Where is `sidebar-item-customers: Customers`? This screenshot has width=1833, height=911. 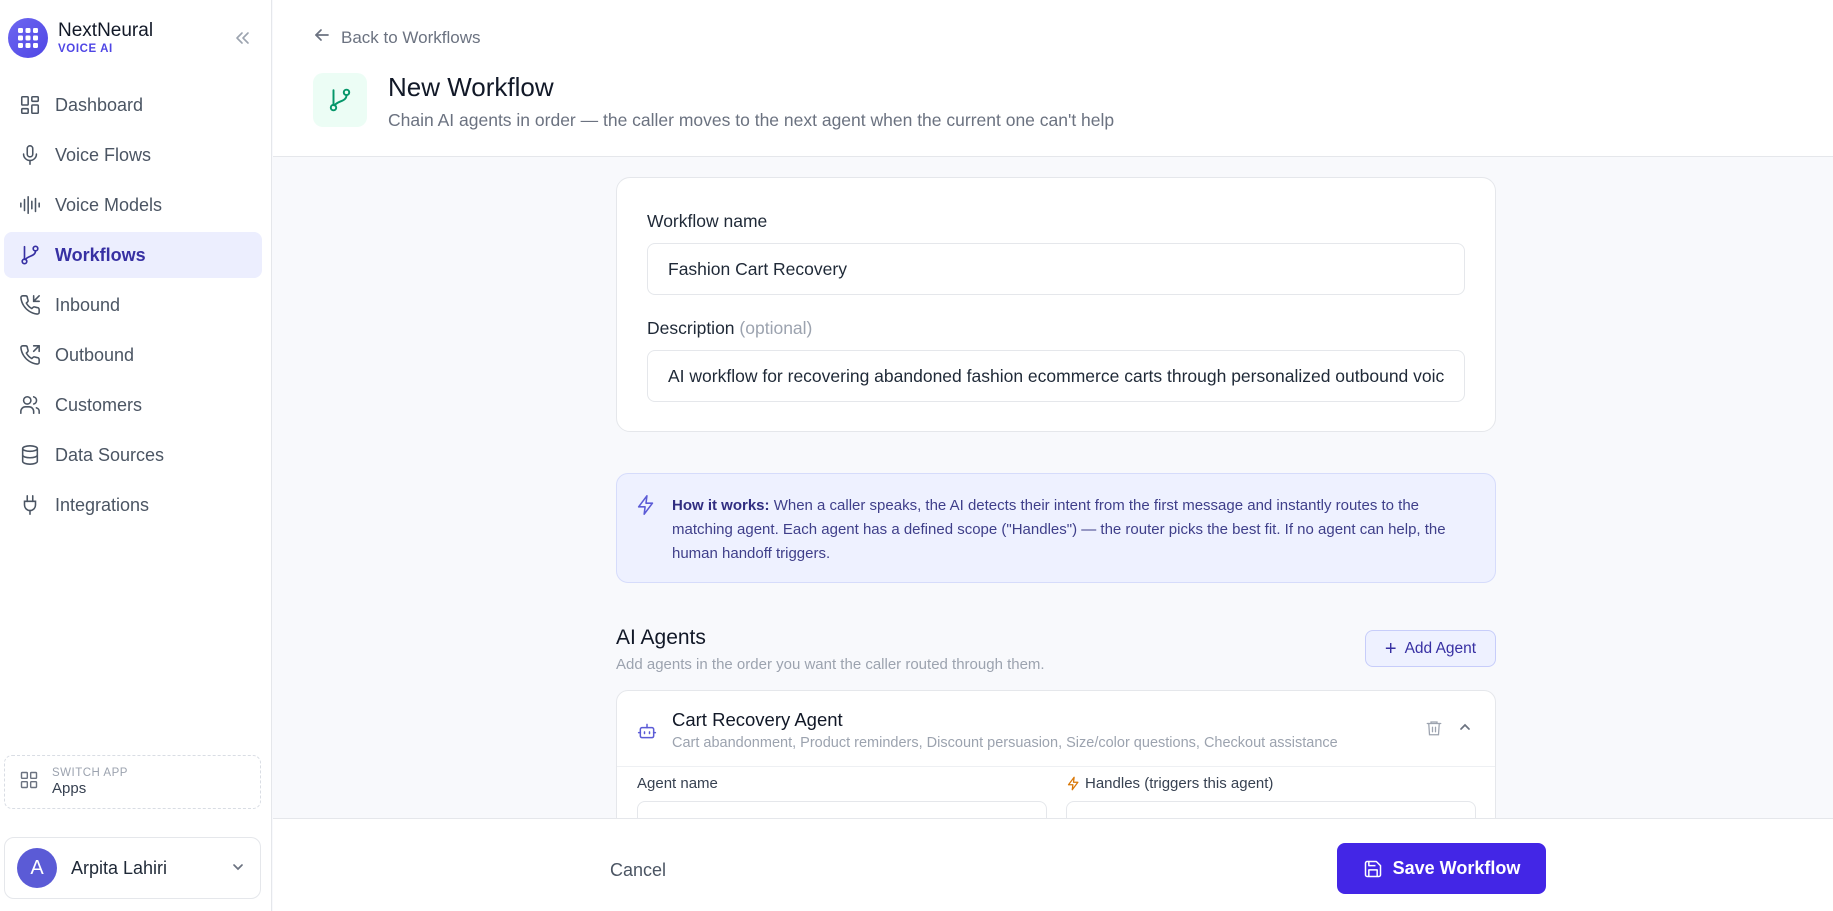 sidebar-item-customers: Customers is located at coordinates (133, 405).